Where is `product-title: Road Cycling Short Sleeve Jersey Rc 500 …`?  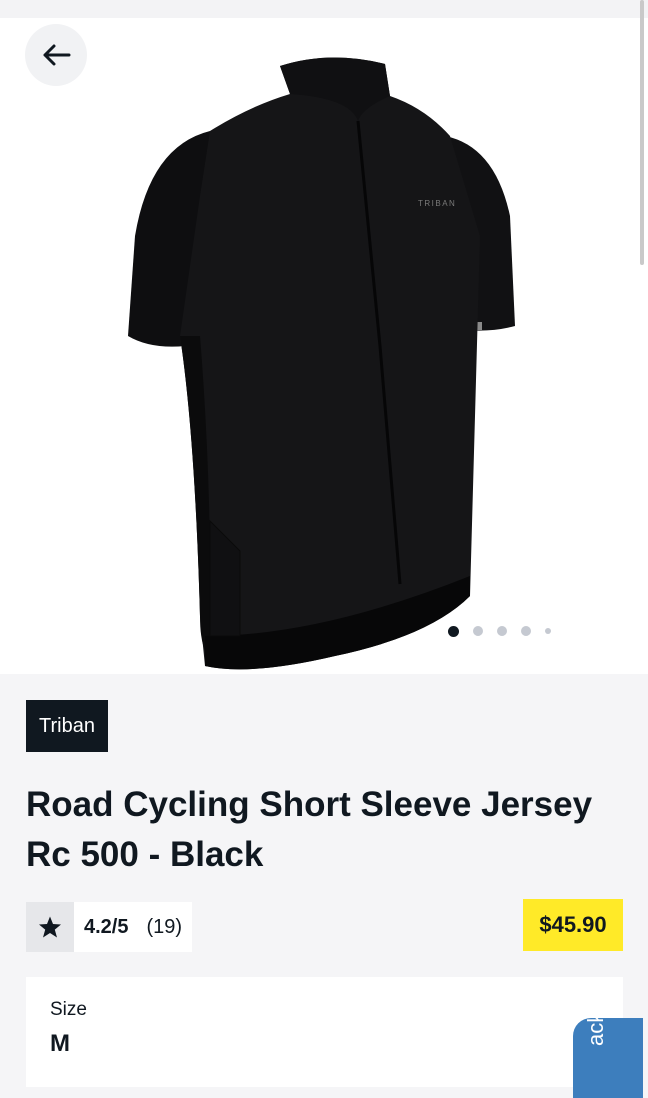
product-title: Road Cycling Short Sleeve Jersey Rc 500 … is located at coordinates (309, 829).